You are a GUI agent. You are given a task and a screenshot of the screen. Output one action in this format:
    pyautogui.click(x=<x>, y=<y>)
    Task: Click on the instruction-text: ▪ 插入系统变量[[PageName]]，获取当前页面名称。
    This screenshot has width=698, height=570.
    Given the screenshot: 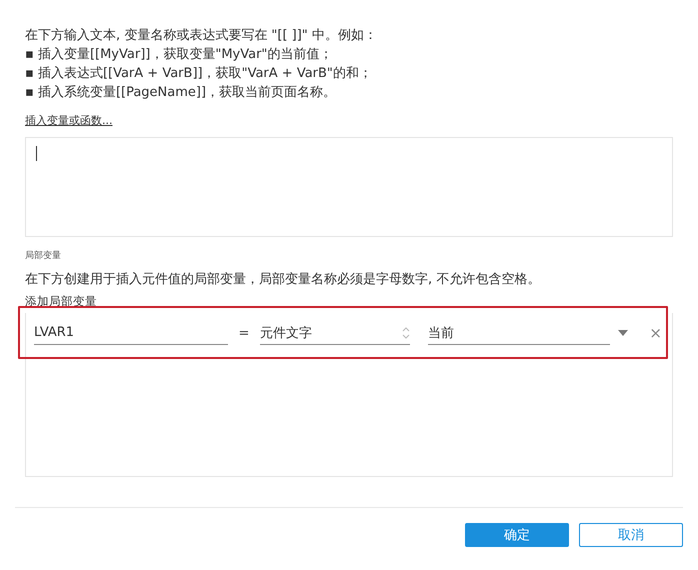 What is the action you would take?
    pyautogui.click(x=181, y=93)
    